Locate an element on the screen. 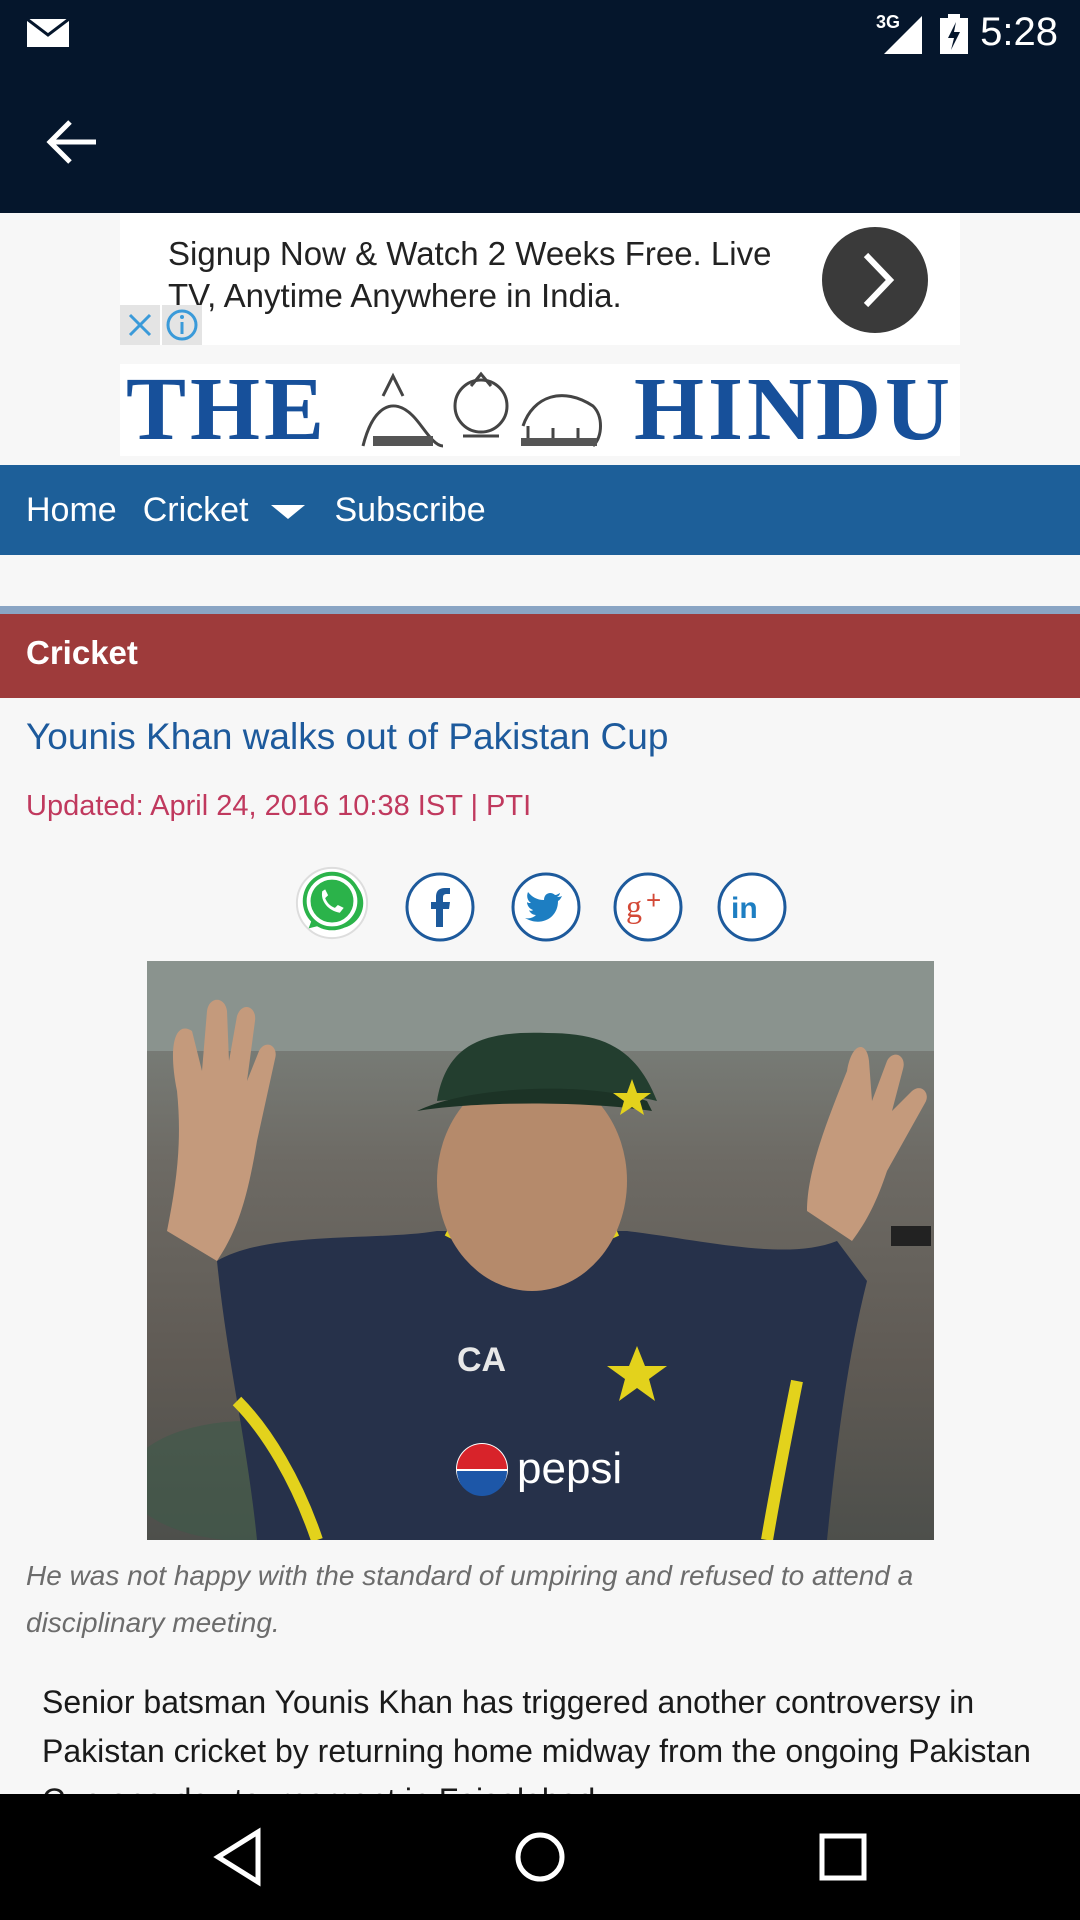 Image resolution: width=1080 pixels, height=1920 pixels. clock: 5:28 is located at coordinates (1019, 32).